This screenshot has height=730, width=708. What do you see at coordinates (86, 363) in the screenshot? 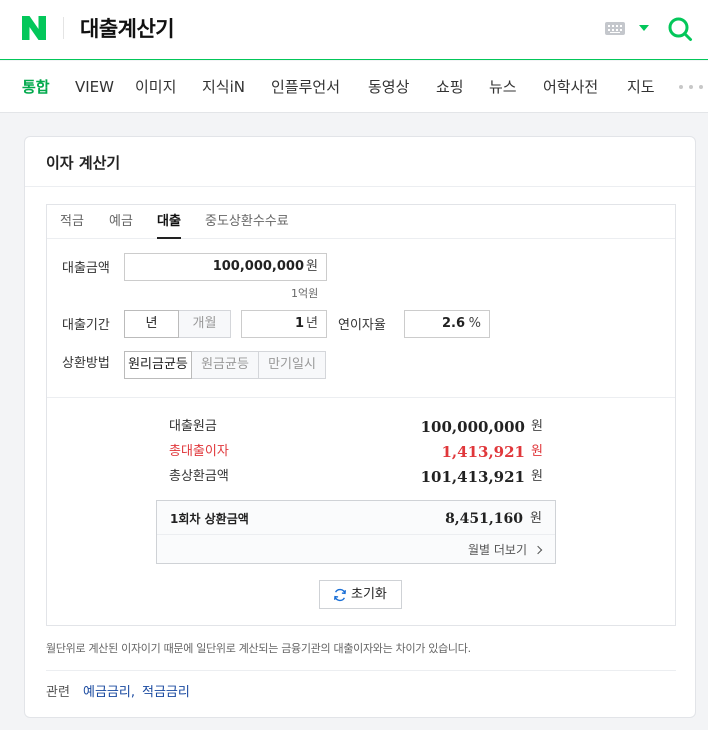
I see `repayment-method-label: 상환방법` at bounding box center [86, 363].